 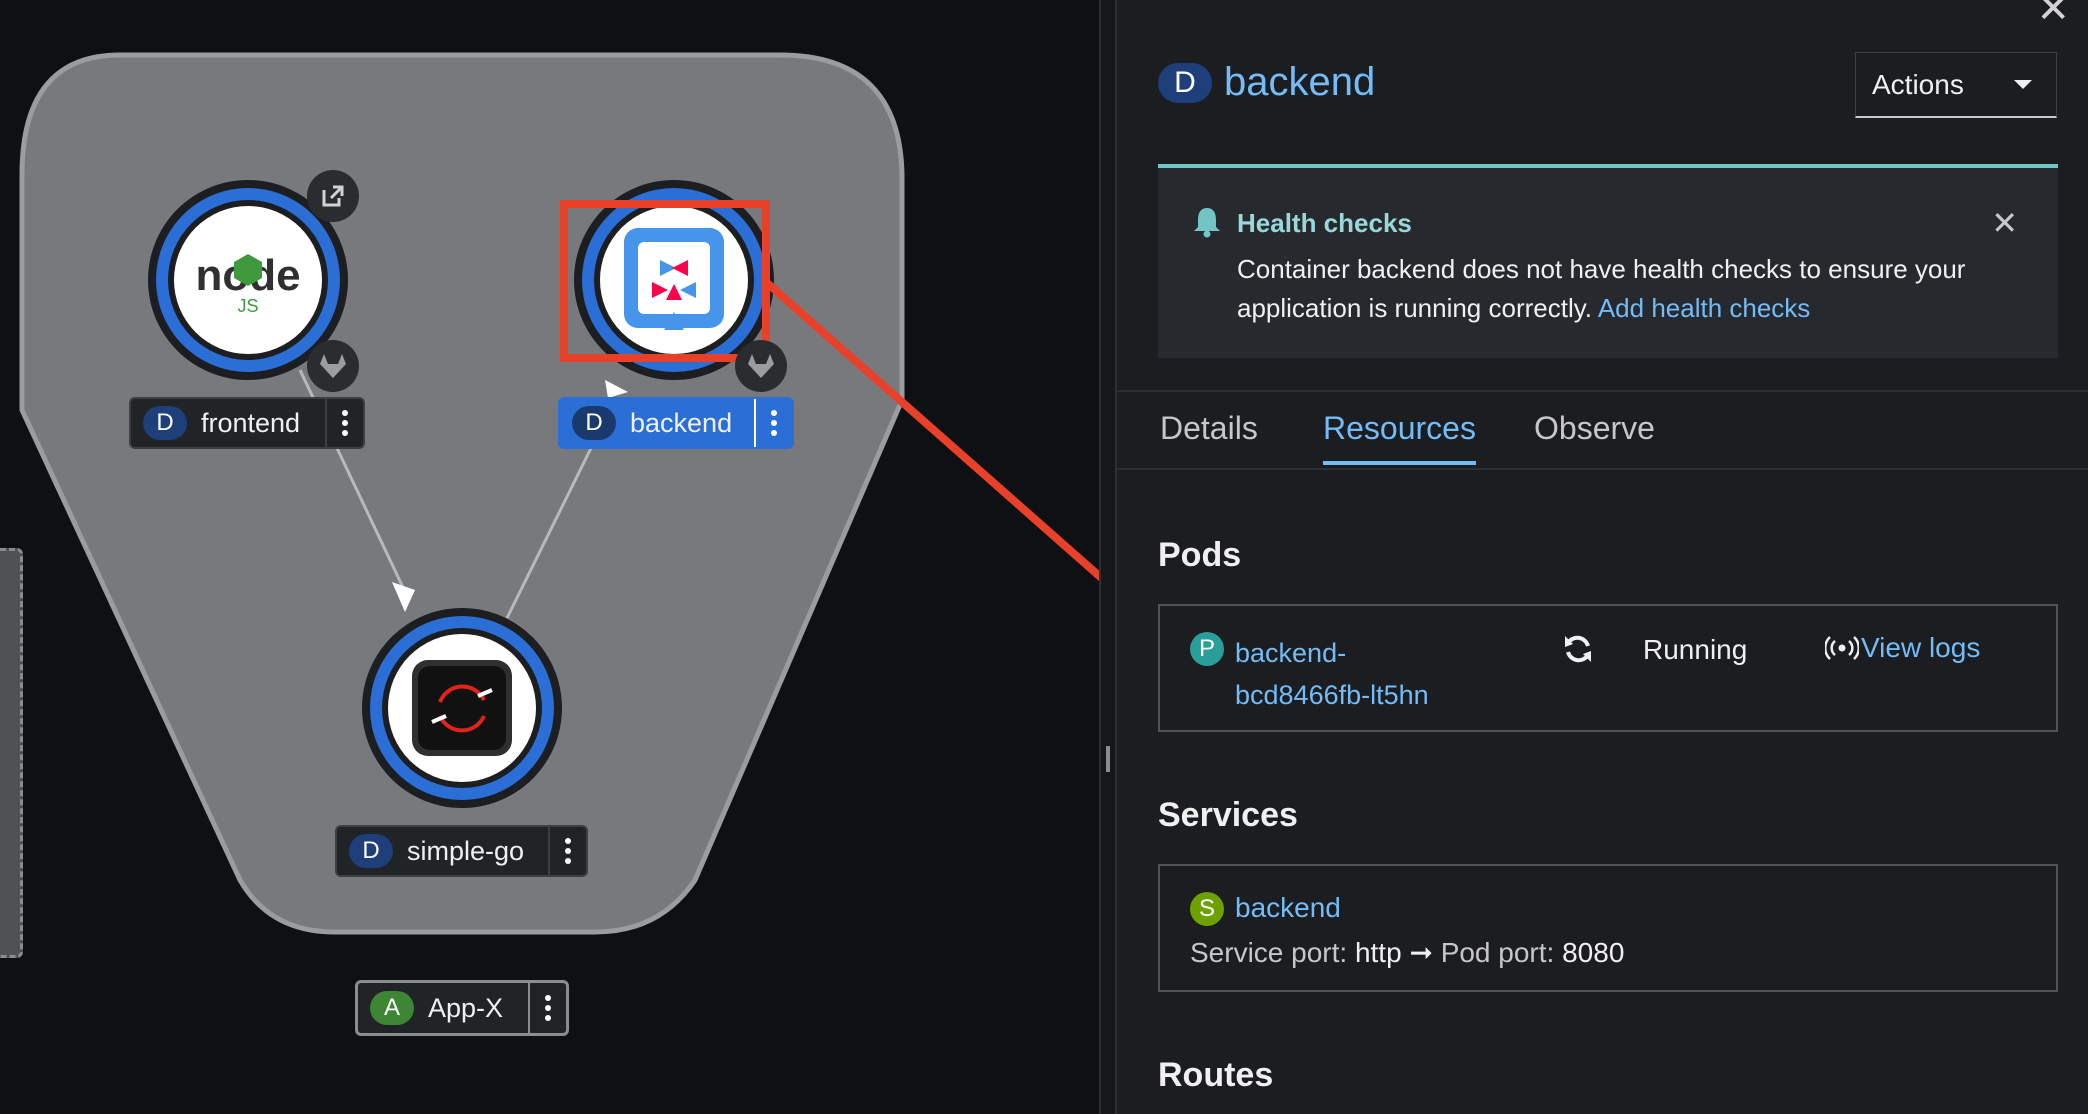 I want to click on pod-port-label: Pod port:, so click(x=1497, y=952).